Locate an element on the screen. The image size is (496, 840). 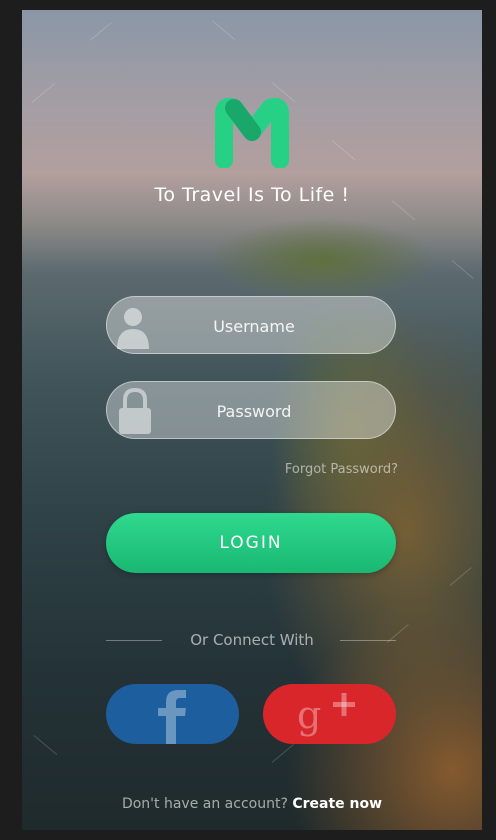
svg-text: g is located at coordinates (309, 715).